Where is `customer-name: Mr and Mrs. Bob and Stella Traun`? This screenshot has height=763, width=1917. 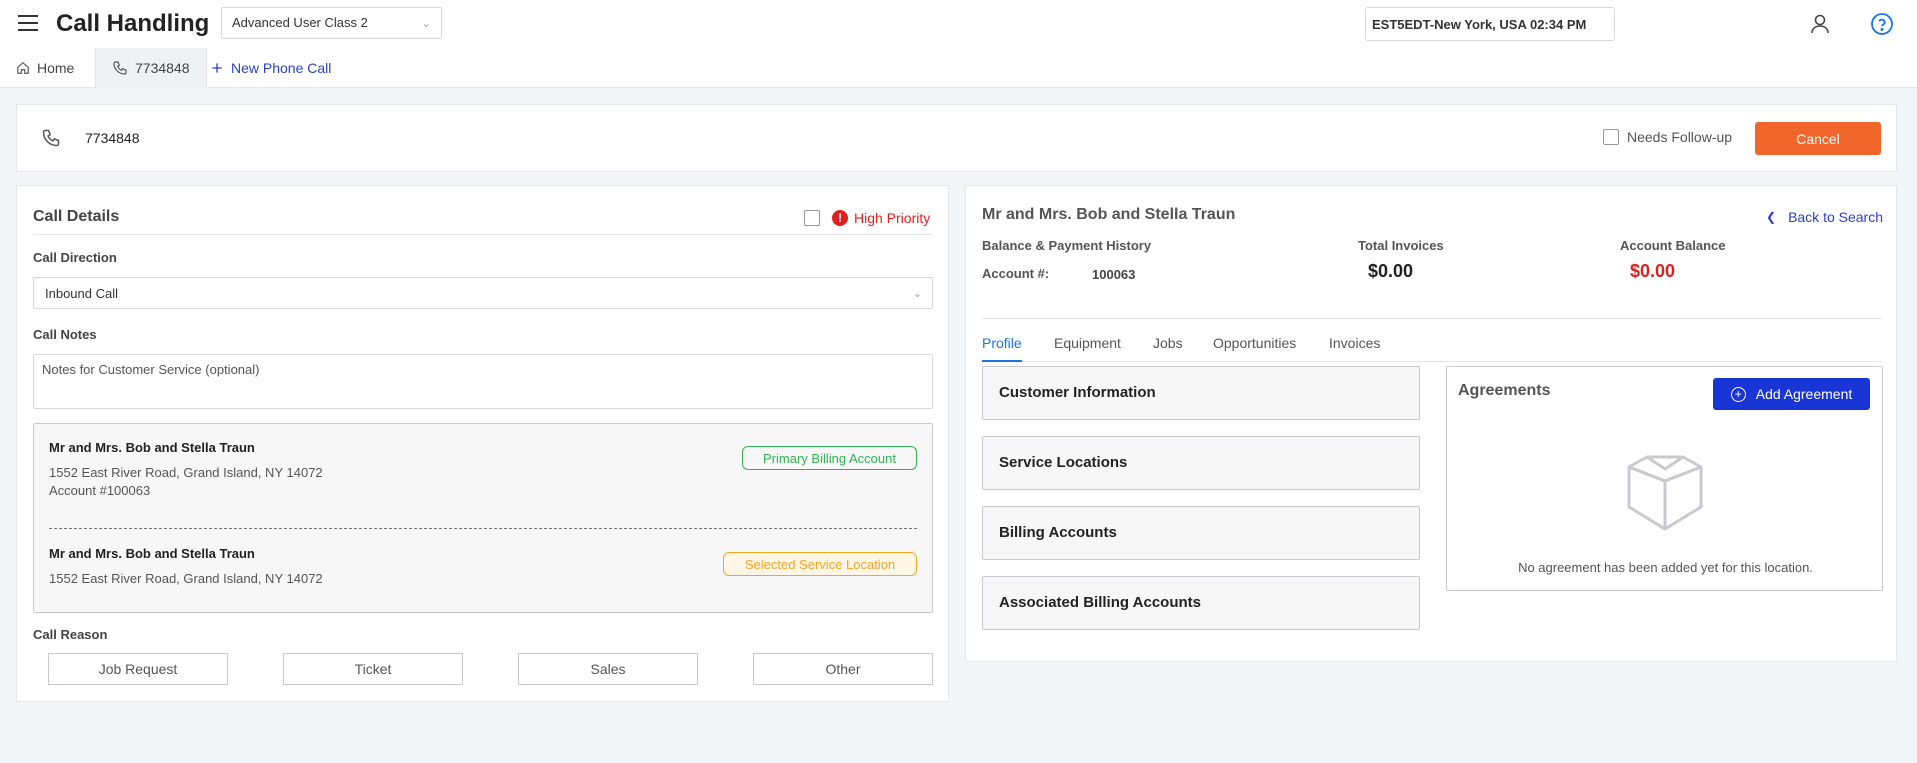 customer-name: Mr and Mrs. Bob and Stella Traun is located at coordinates (1109, 214).